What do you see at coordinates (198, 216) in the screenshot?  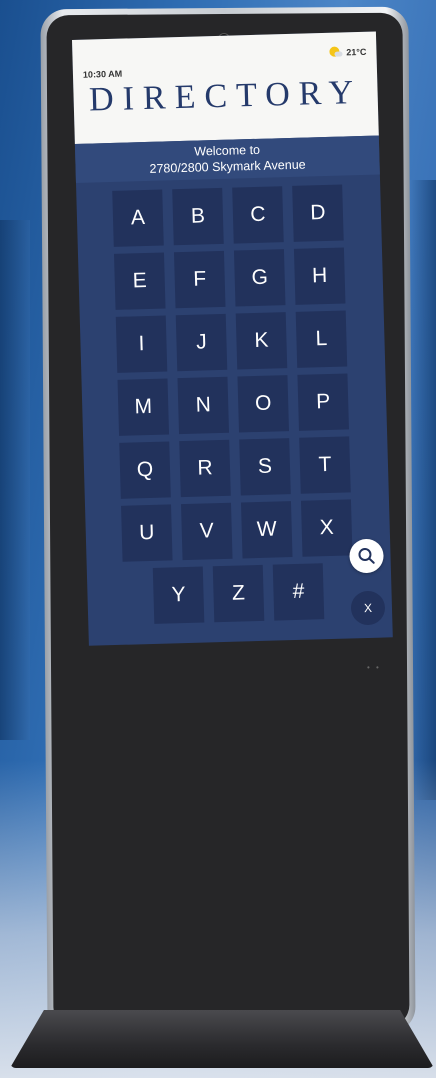 I see `key-b: B` at bounding box center [198, 216].